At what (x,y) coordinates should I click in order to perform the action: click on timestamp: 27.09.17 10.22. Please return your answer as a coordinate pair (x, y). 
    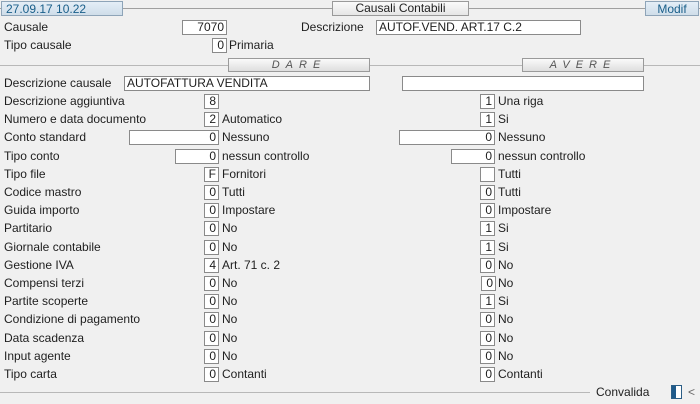
    Looking at the image, I should click on (62, 8).